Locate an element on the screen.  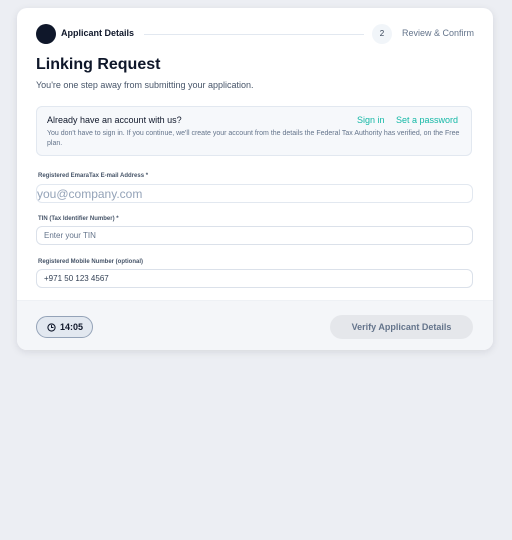
tin-label: TIN (Tax Identifier Number) * is located at coordinates (78, 219).